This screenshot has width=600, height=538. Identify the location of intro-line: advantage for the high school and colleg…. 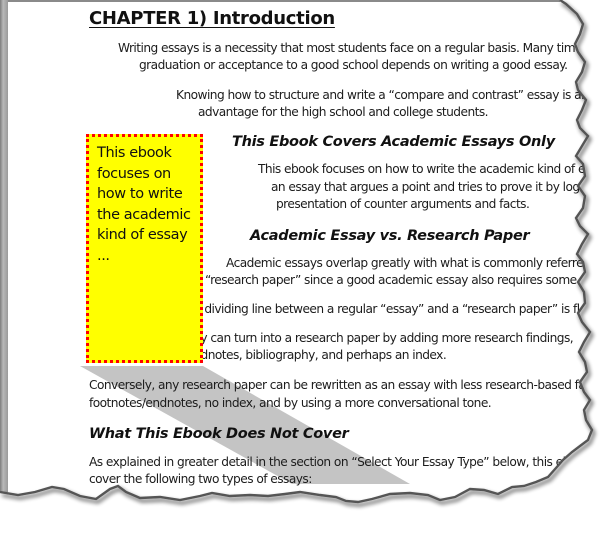
(343, 112).